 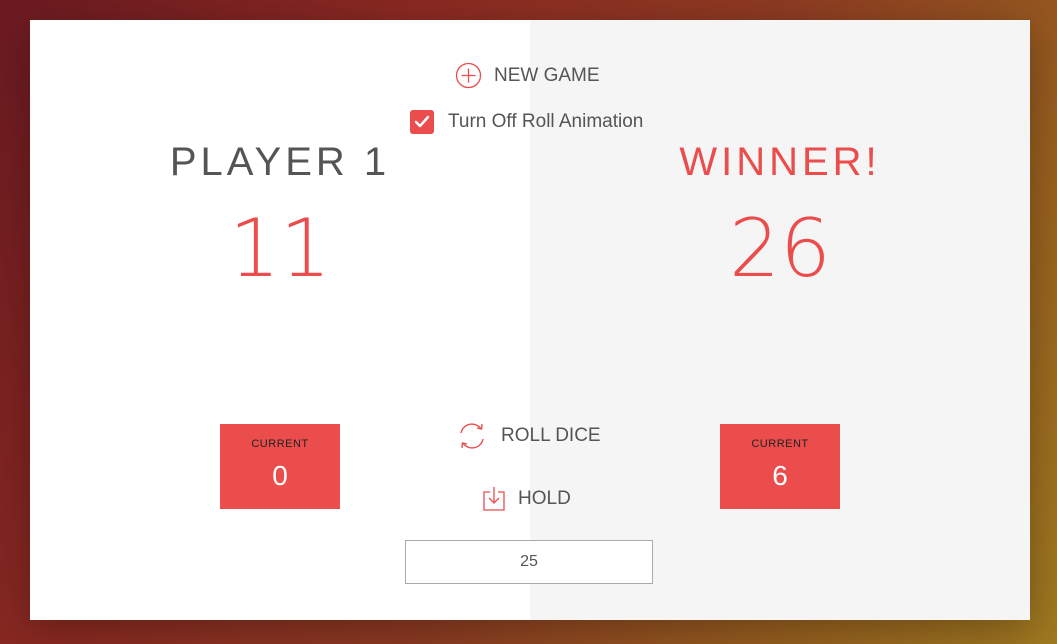 I want to click on final-score-input, so click(x=529, y=562).